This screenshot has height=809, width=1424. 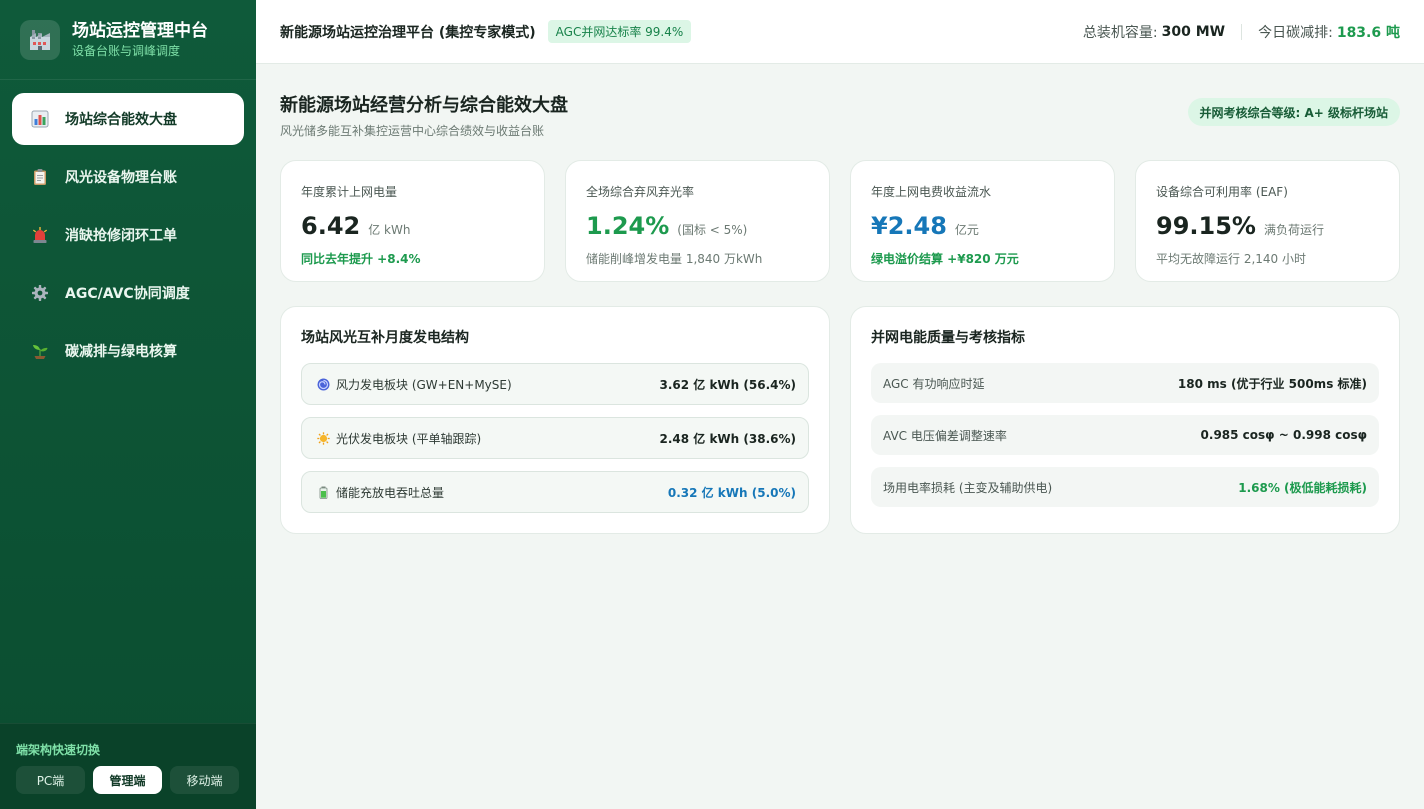 I want to click on clipboard-icon, so click(x=40, y=177).